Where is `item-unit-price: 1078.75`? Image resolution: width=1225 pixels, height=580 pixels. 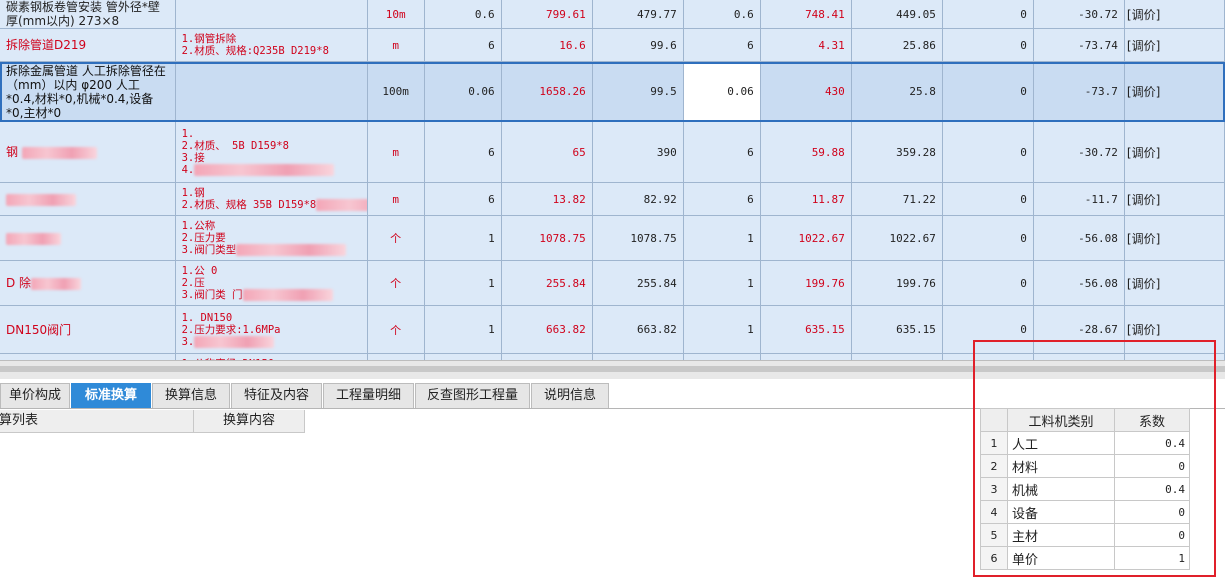
item-unit-price: 1078.75 is located at coordinates (547, 238).